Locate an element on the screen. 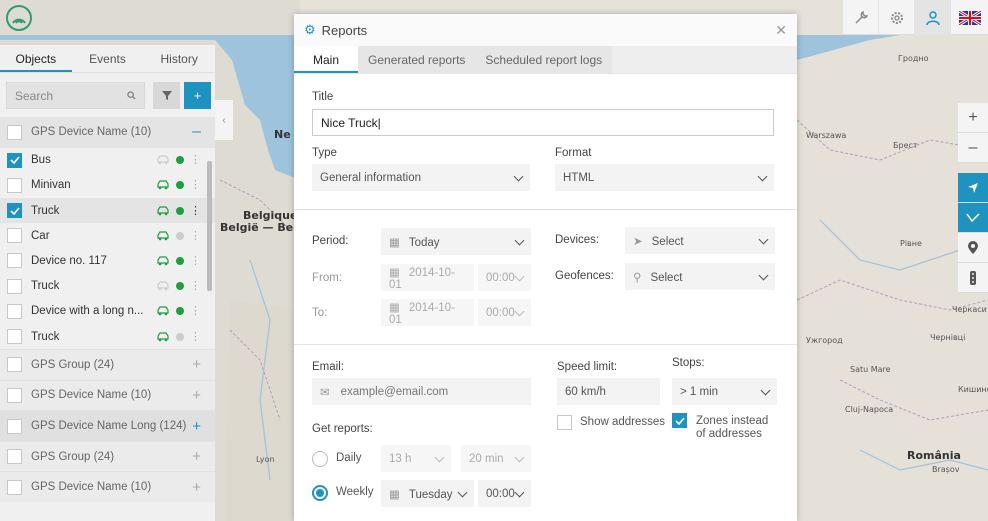 The height and width of the screenshot is (521, 988). zoom-in-button: + is located at coordinates (973, 118).